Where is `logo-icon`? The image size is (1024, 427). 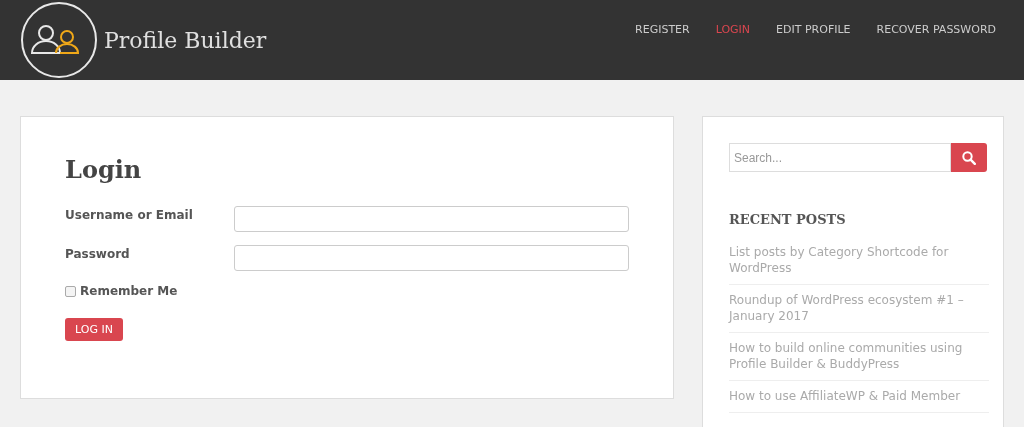 logo-icon is located at coordinates (59, 40).